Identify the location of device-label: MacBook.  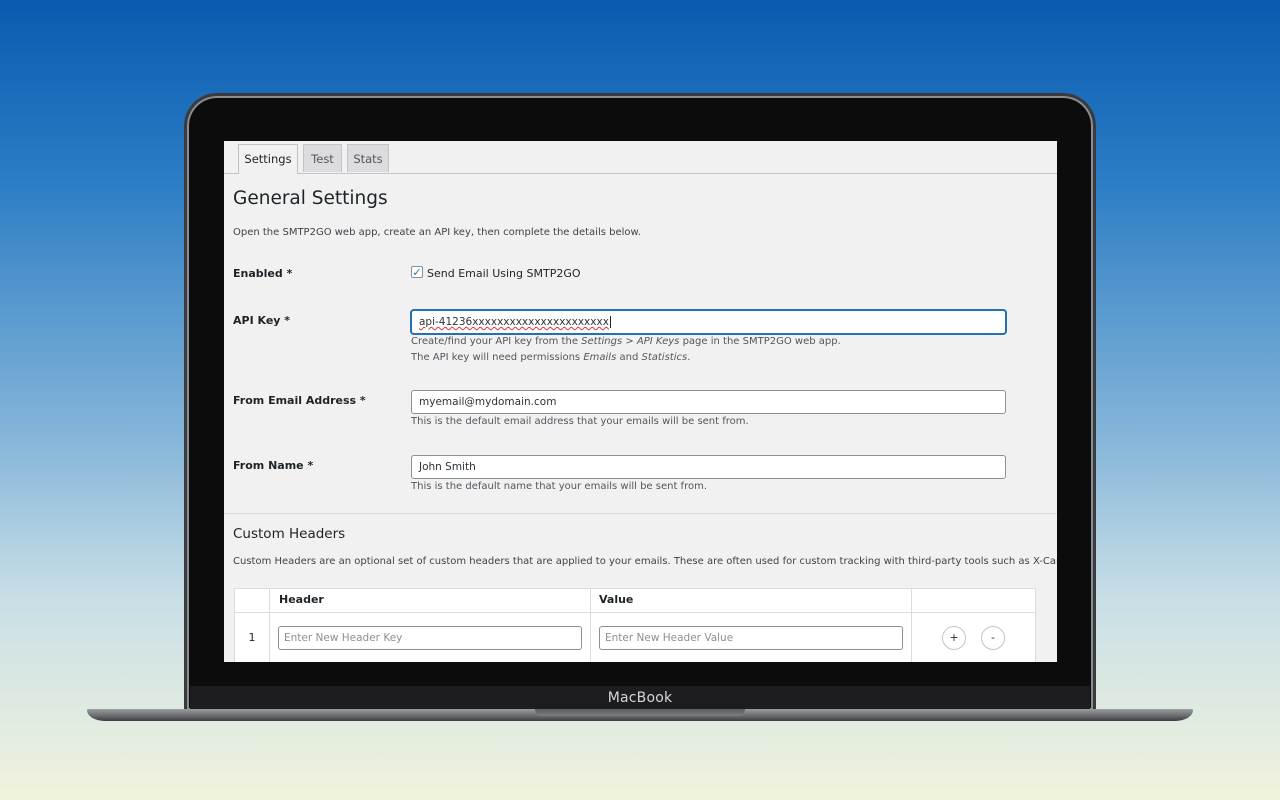
(640, 698).